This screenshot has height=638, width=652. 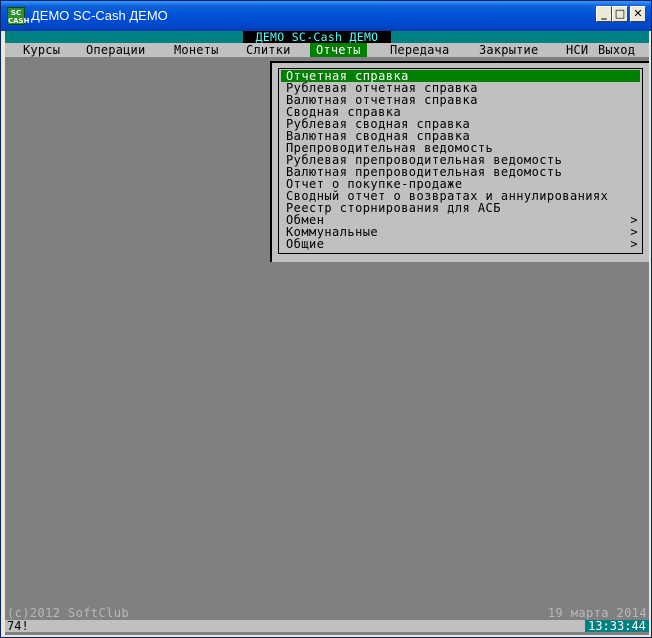 What do you see at coordinates (18, 626) in the screenshot?
I see `status-indicator: 74!` at bounding box center [18, 626].